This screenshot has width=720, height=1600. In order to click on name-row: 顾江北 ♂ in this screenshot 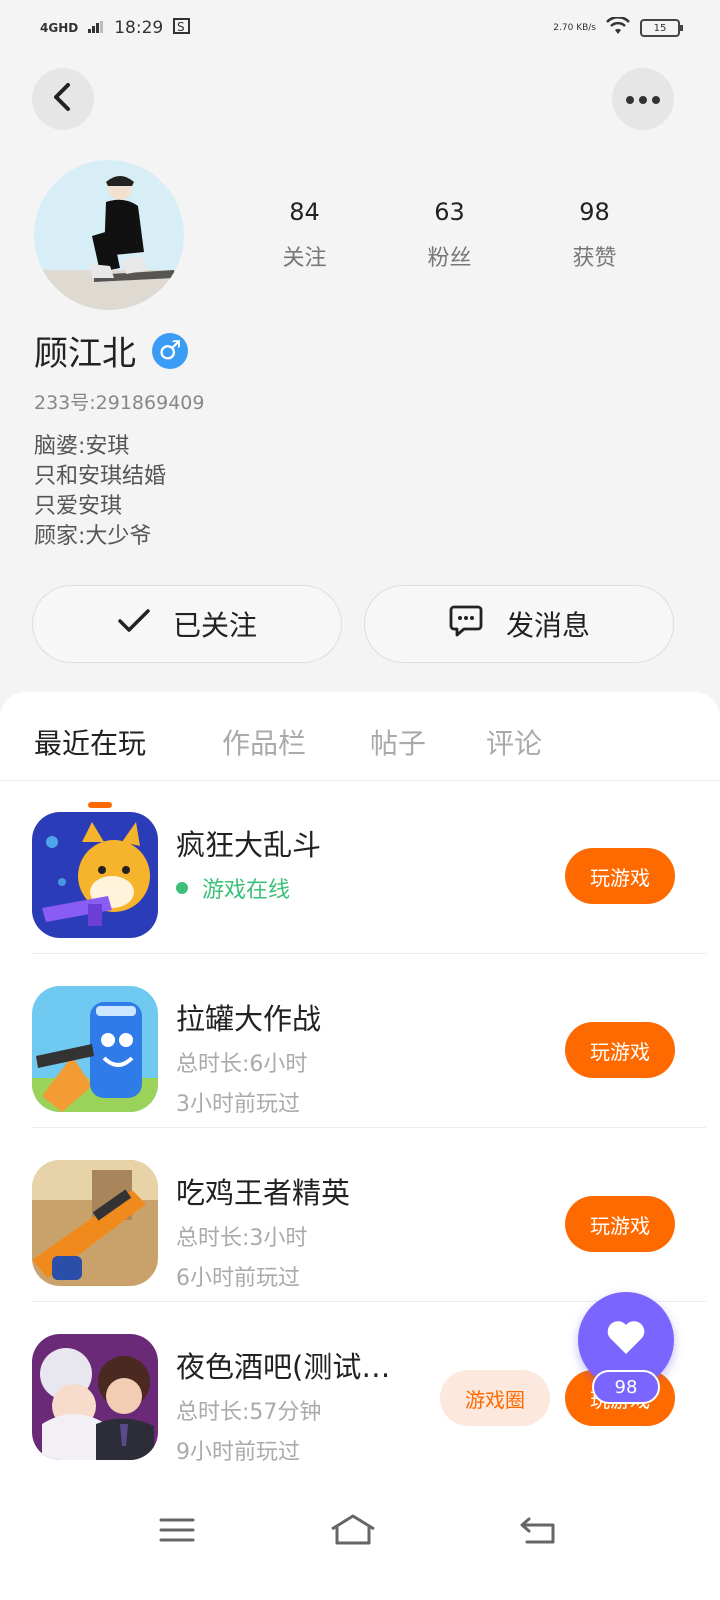, I will do `click(111, 350)`.